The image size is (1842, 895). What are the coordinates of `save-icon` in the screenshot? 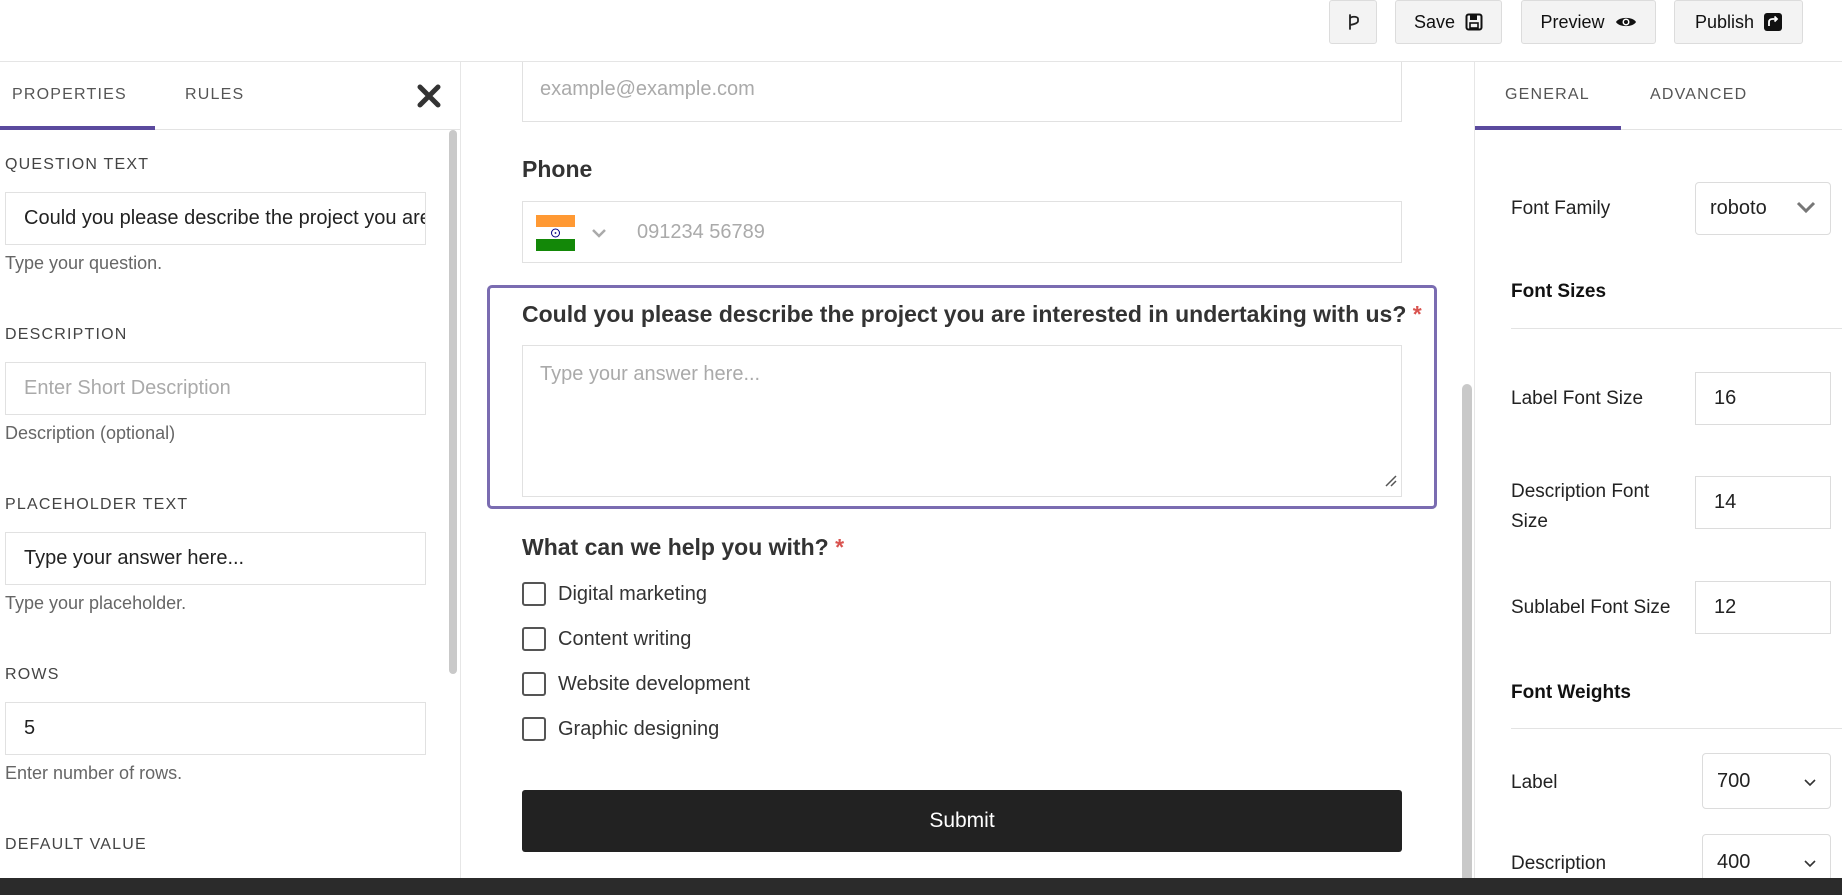 It's located at (1474, 22).